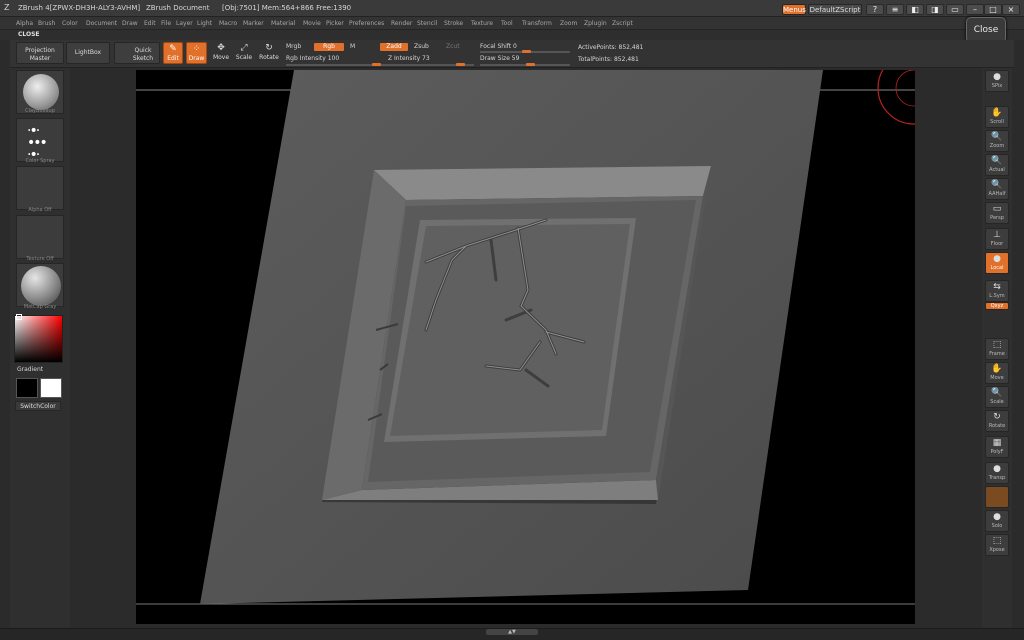 This screenshot has height=640, width=1024. Describe the element at coordinates (184, 23) in the screenshot. I see `menu-layer: Layer` at that location.